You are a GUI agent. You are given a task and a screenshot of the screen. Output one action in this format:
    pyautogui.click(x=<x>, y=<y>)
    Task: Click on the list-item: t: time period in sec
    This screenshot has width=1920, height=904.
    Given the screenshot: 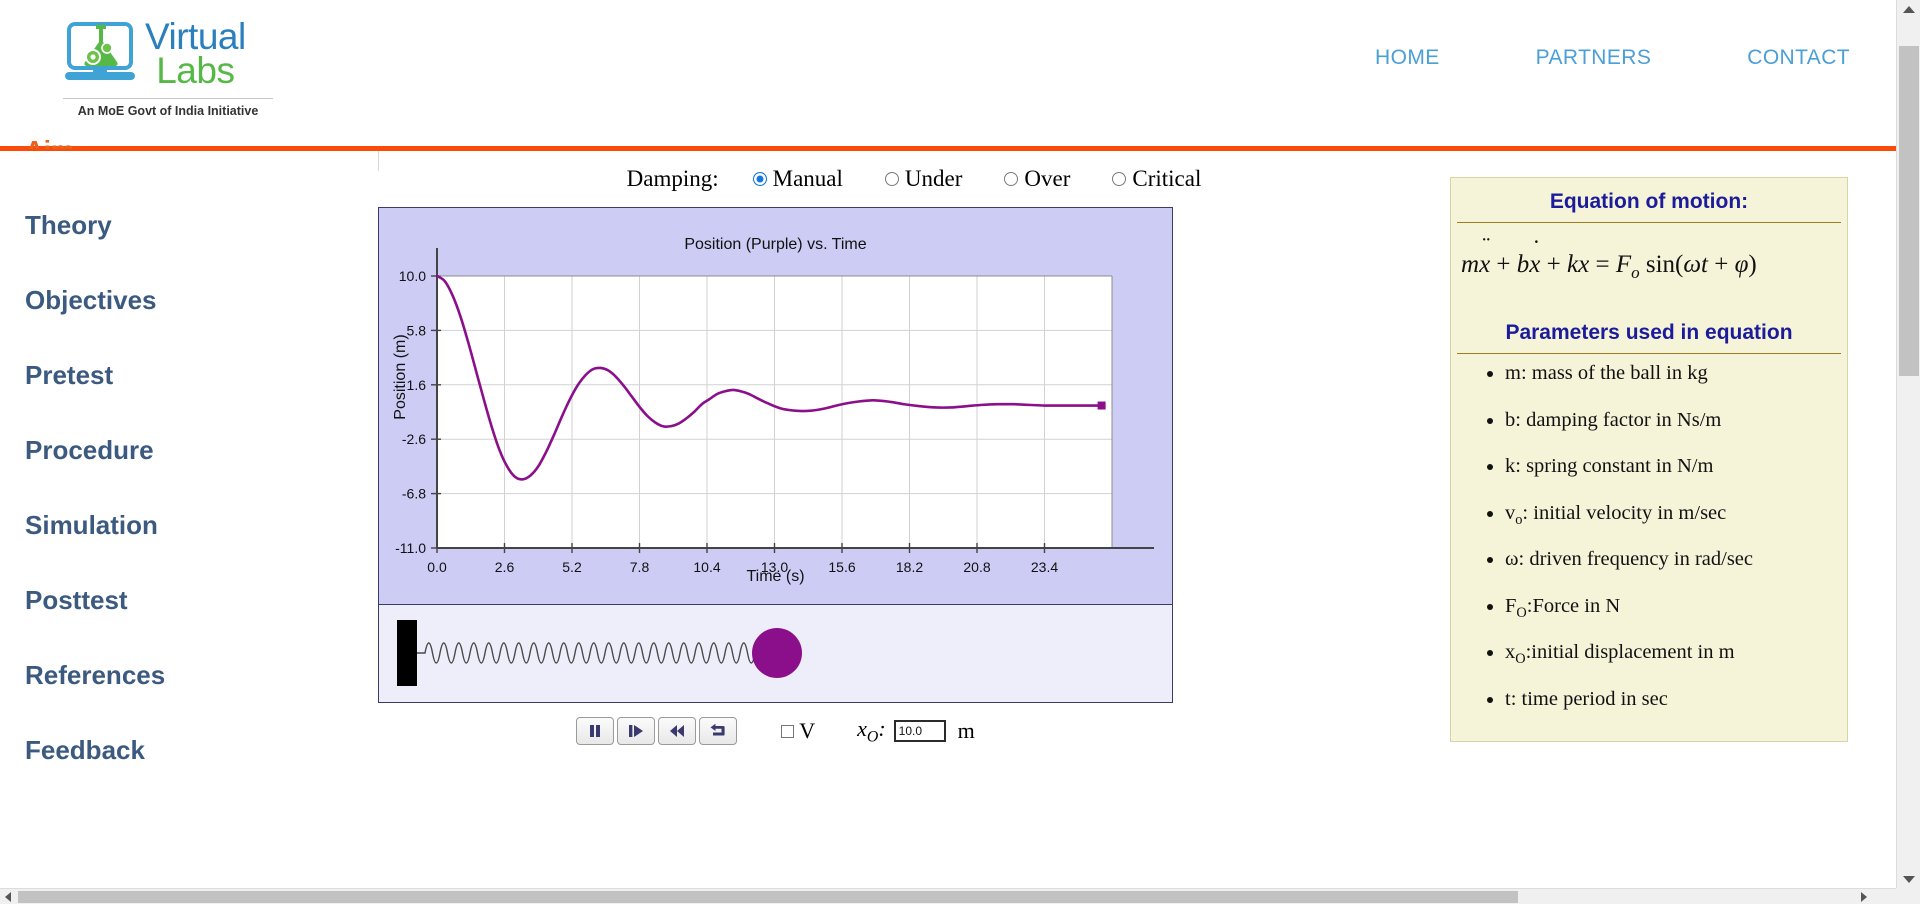 What is the action you would take?
    pyautogui.click(x=1676, y=701)
    